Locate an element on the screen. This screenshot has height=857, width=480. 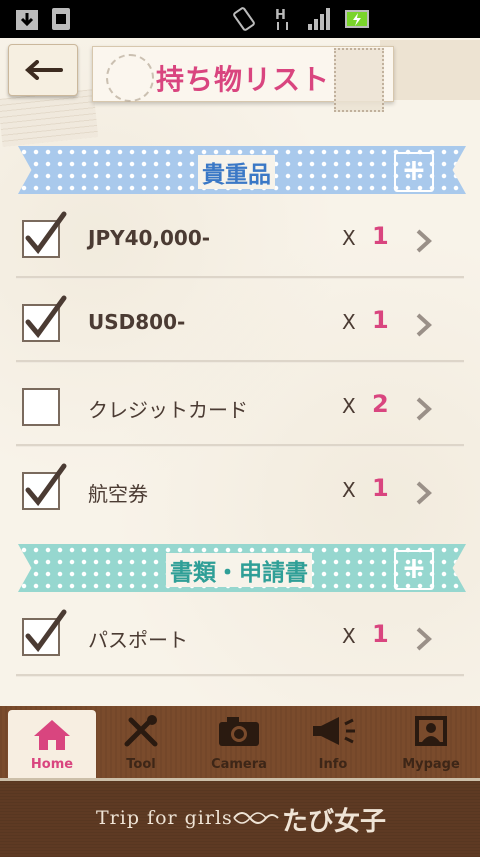
back-button is located at coordinates (43, 70).